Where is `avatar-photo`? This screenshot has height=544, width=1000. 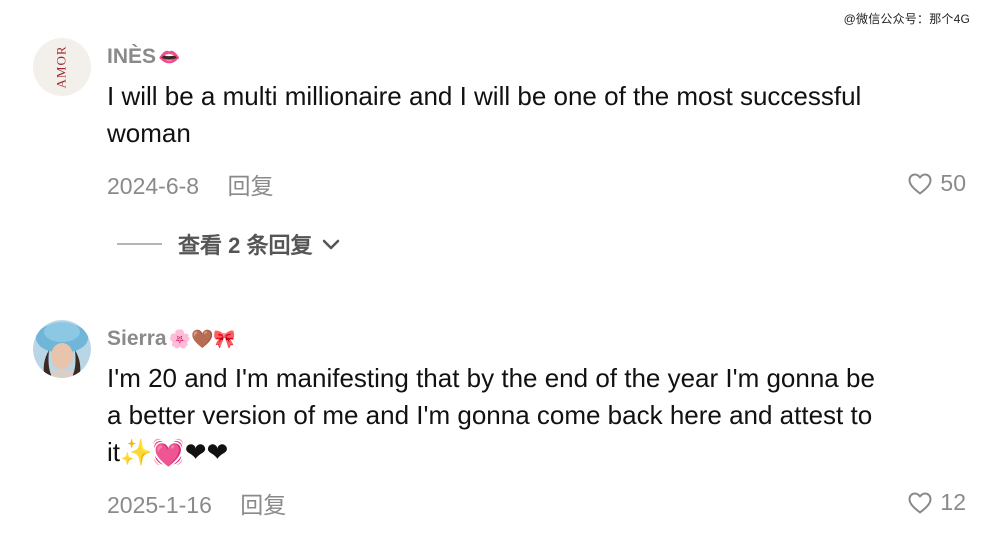 avatar-photo is located at coordinates (62, 349).